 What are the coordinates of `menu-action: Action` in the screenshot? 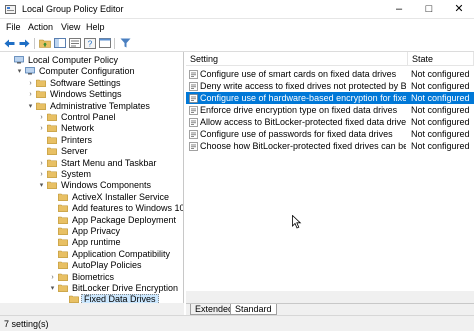 It's located at (40, 27).